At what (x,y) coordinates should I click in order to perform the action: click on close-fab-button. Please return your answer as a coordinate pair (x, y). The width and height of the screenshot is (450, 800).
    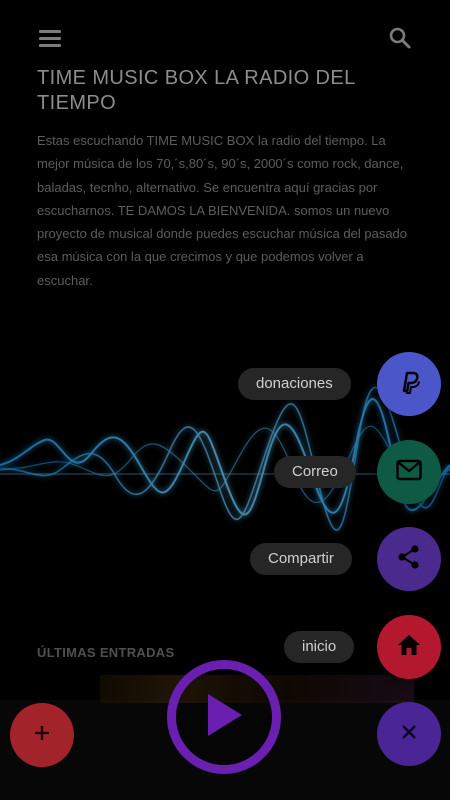
    Looking at the image, I should click on (409, 734).